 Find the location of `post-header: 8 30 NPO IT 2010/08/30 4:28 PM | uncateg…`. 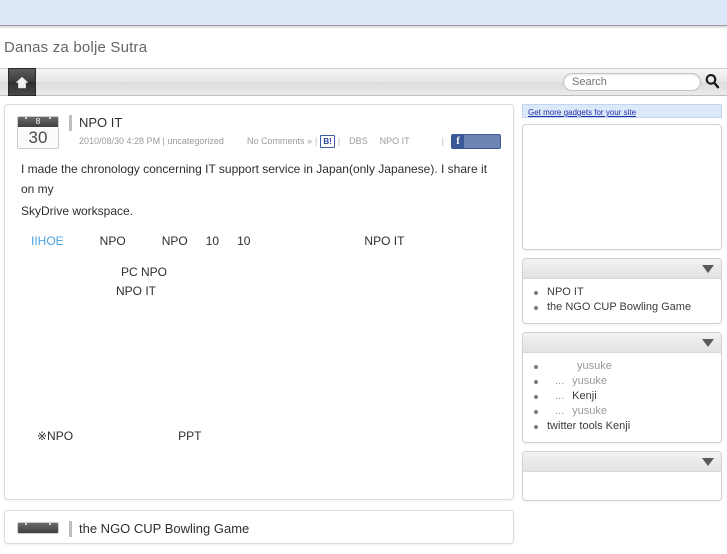

post-header: 8 30 NPO IT 2010/08/30 4:28 PM | uncateg… is located at coordinates (259, 132).